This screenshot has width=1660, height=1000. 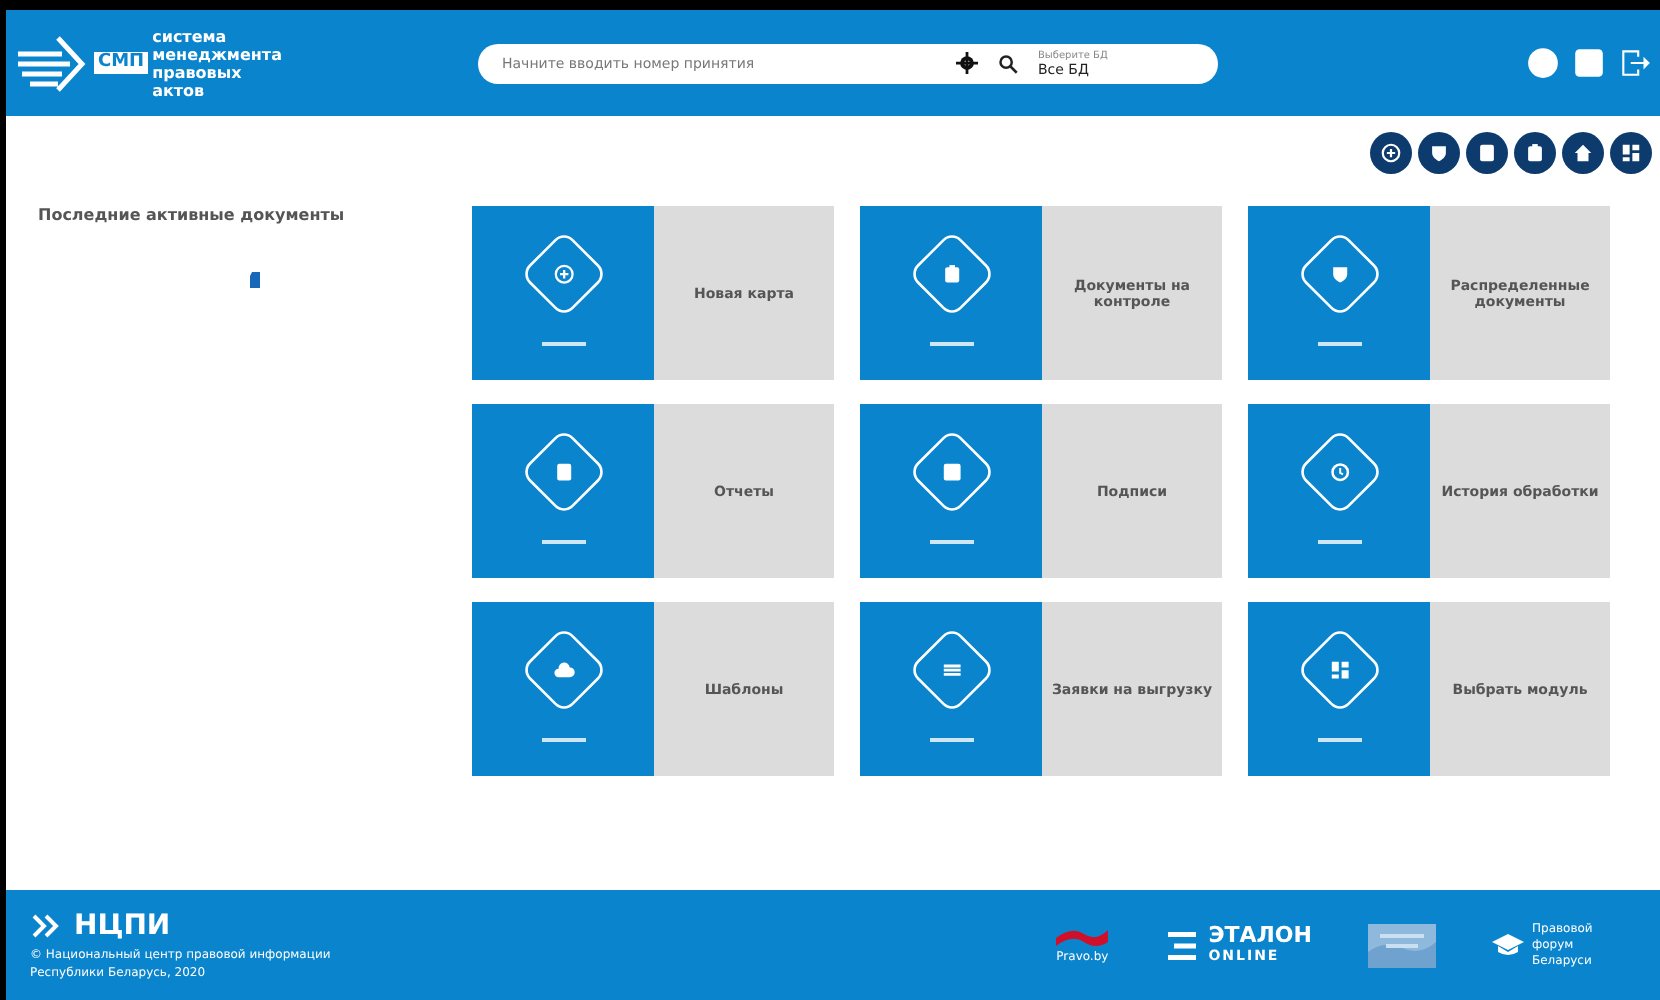 What do you see at coordinates (967, 63) in the screenshot?
I see `settings-icon` at bounding box center [967, 63].